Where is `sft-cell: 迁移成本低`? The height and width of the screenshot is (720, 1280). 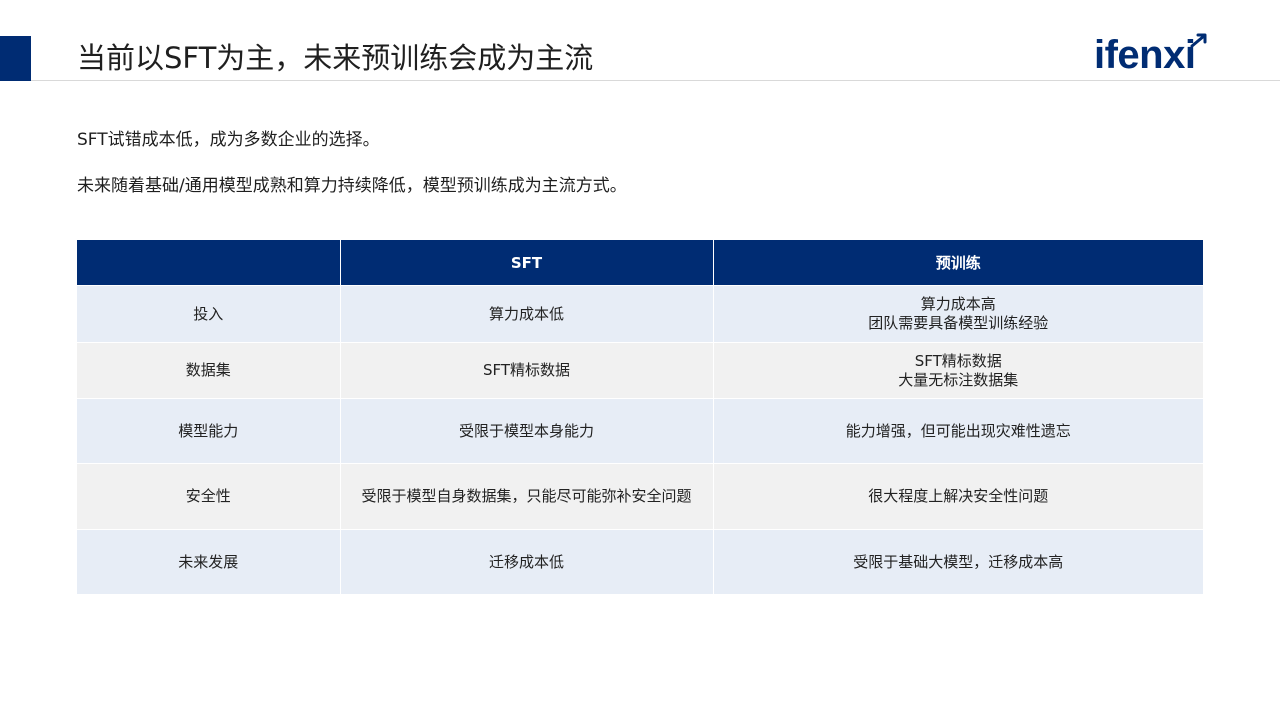 sft-cell: 迁移成本低 is located at coordinates (526, 561).